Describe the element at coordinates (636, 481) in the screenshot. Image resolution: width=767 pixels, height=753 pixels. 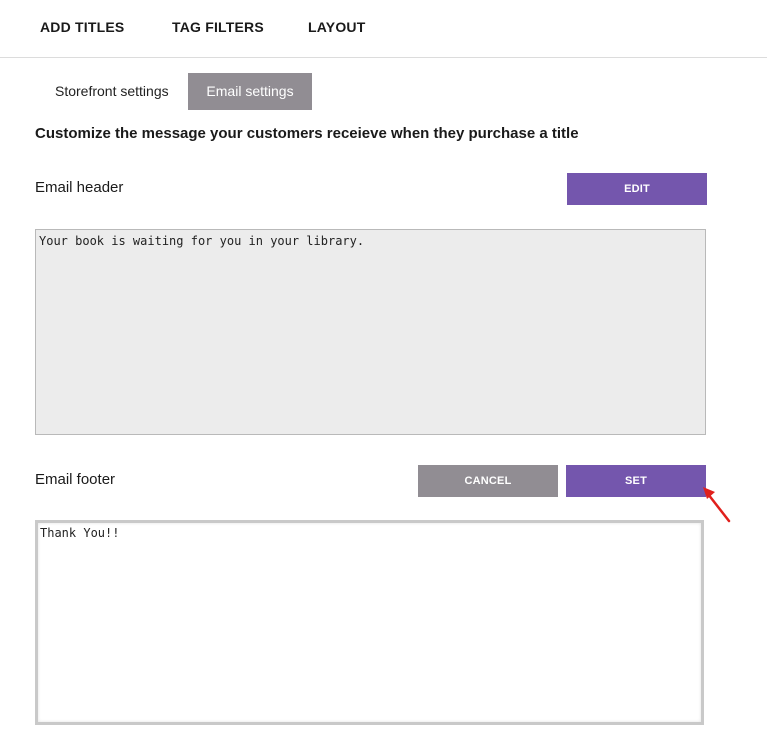
I see `set-button: SET` at that location.